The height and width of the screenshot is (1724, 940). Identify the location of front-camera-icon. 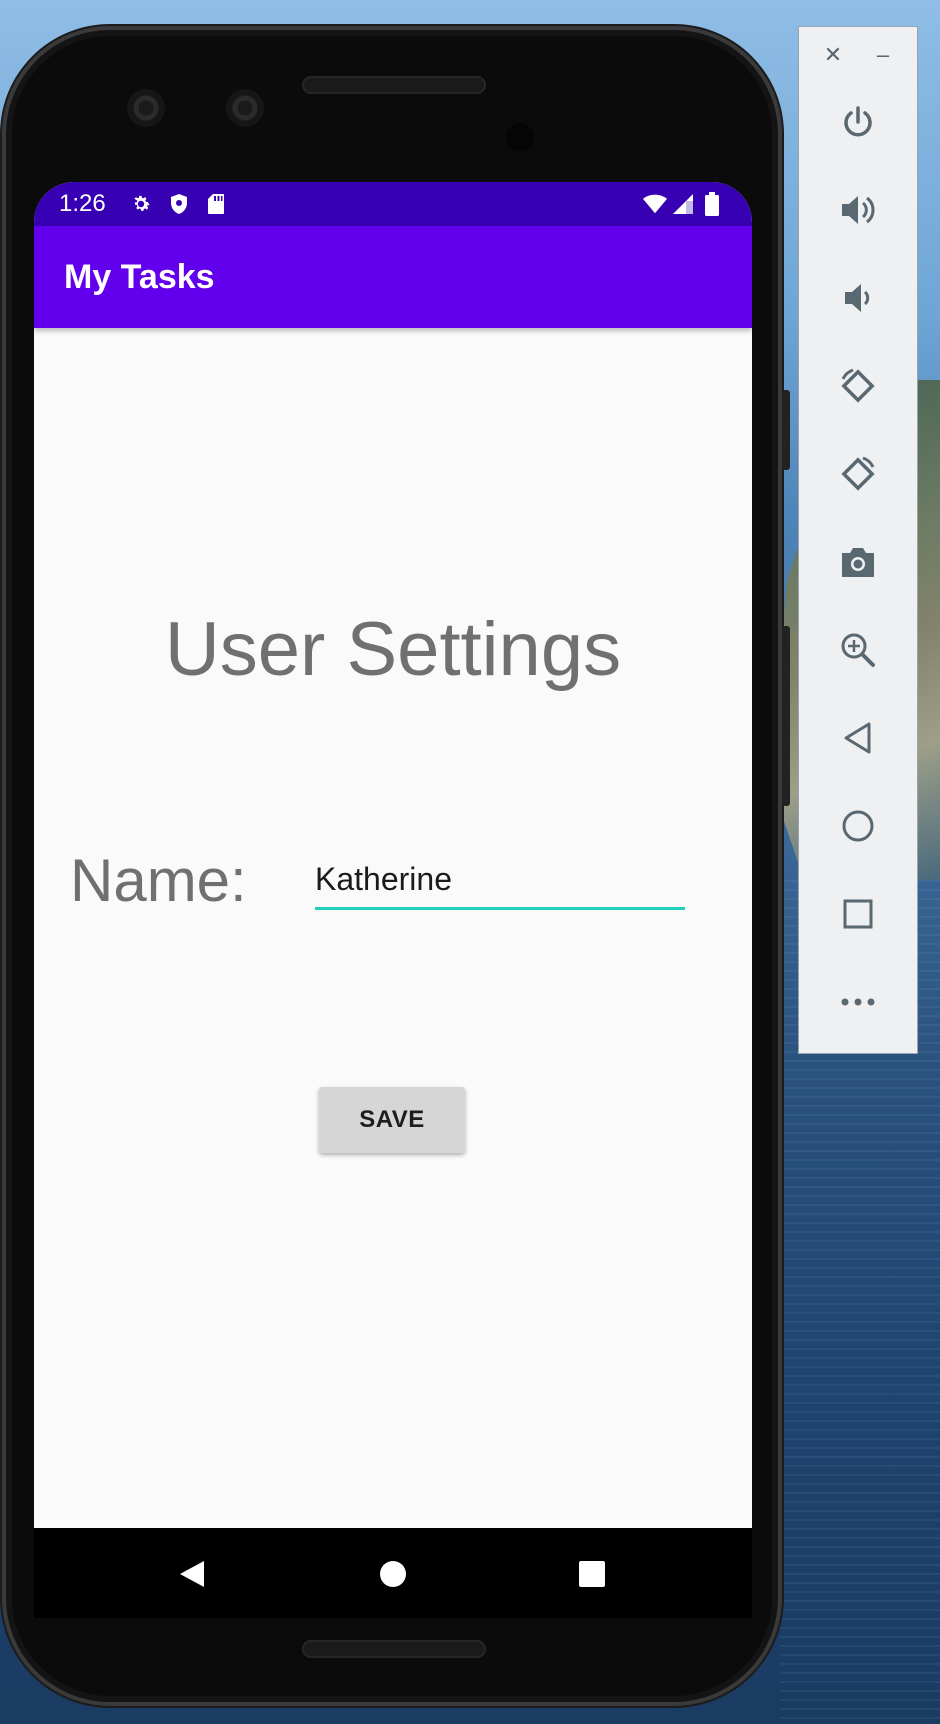
(520, 137).